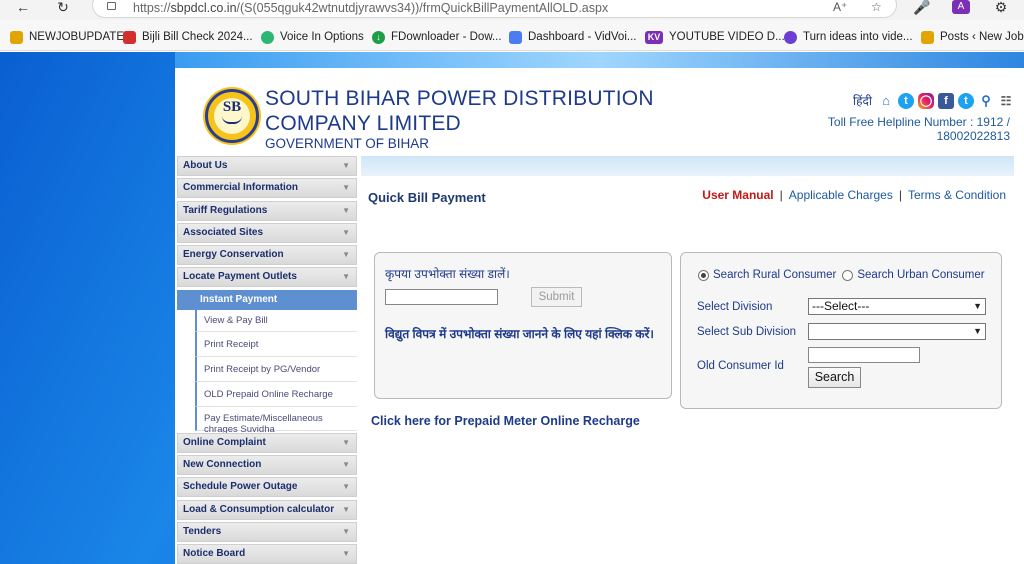 The width and height of the screenshot is (1024, 564). What do you see at coordinates (267, 442) in the screenshot?
I see `menu-online-complaint: Online Complaint ▼` at bounding box center [267, 442].